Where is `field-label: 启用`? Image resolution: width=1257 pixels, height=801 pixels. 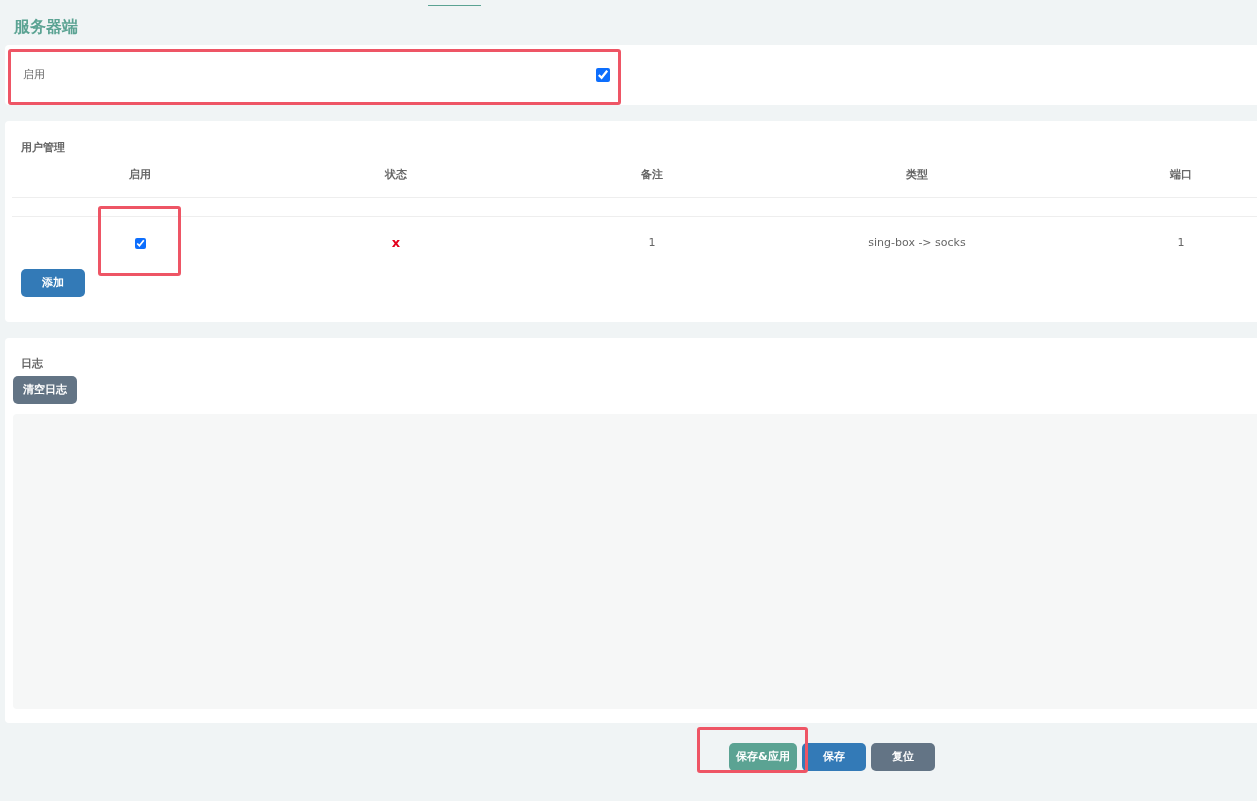 field-label: 启用 is located at coordinates (34, 74).